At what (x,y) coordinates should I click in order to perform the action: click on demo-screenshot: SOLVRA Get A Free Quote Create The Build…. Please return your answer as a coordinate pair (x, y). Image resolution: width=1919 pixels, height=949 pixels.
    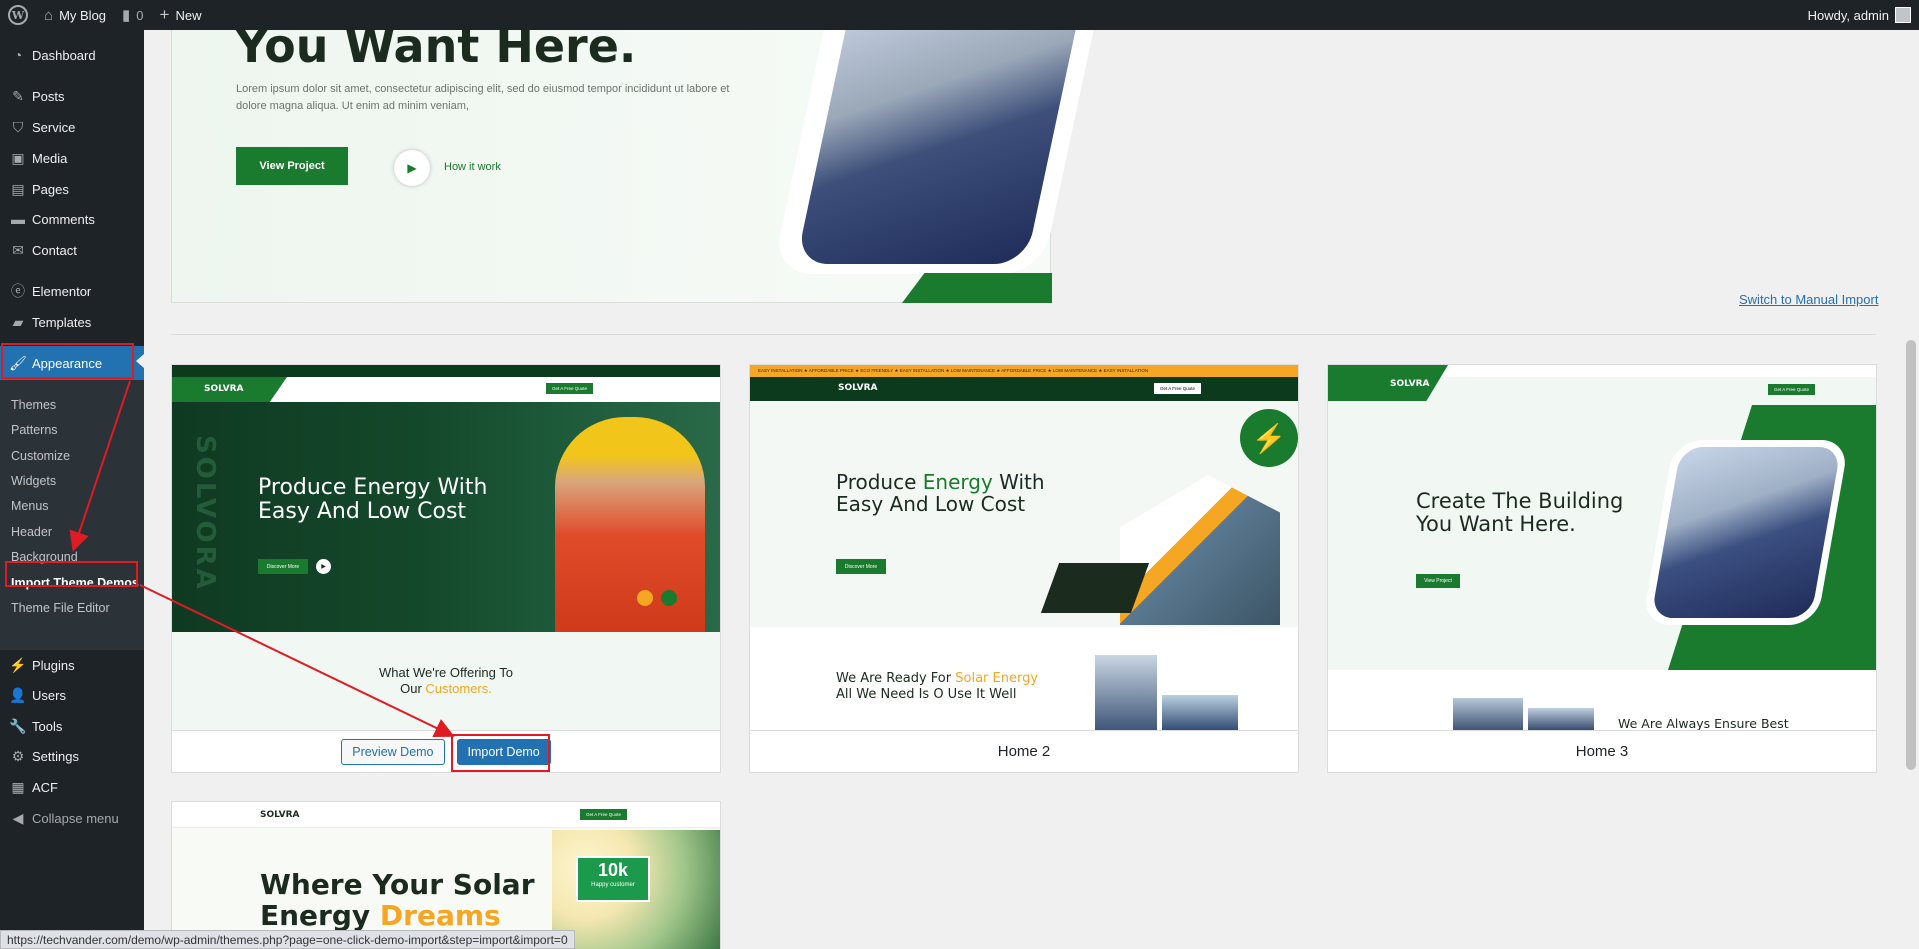
    Looking at the image, I should click on (1602, 548).